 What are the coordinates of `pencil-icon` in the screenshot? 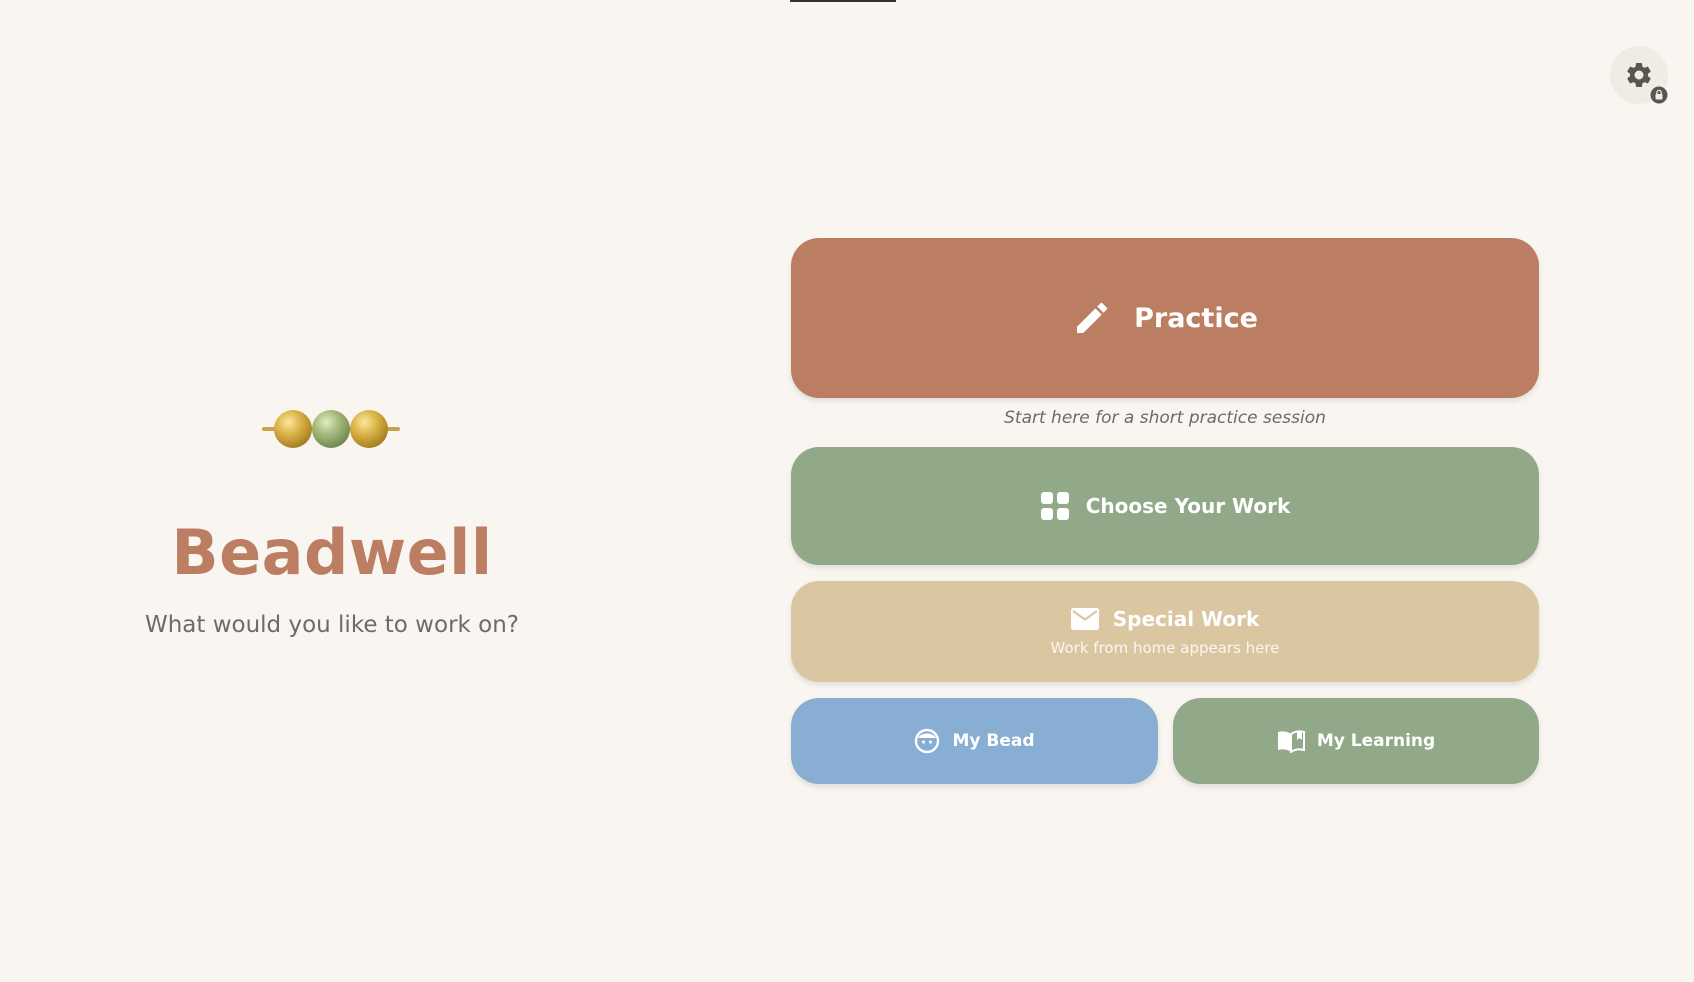 It's located at (1092, 318).